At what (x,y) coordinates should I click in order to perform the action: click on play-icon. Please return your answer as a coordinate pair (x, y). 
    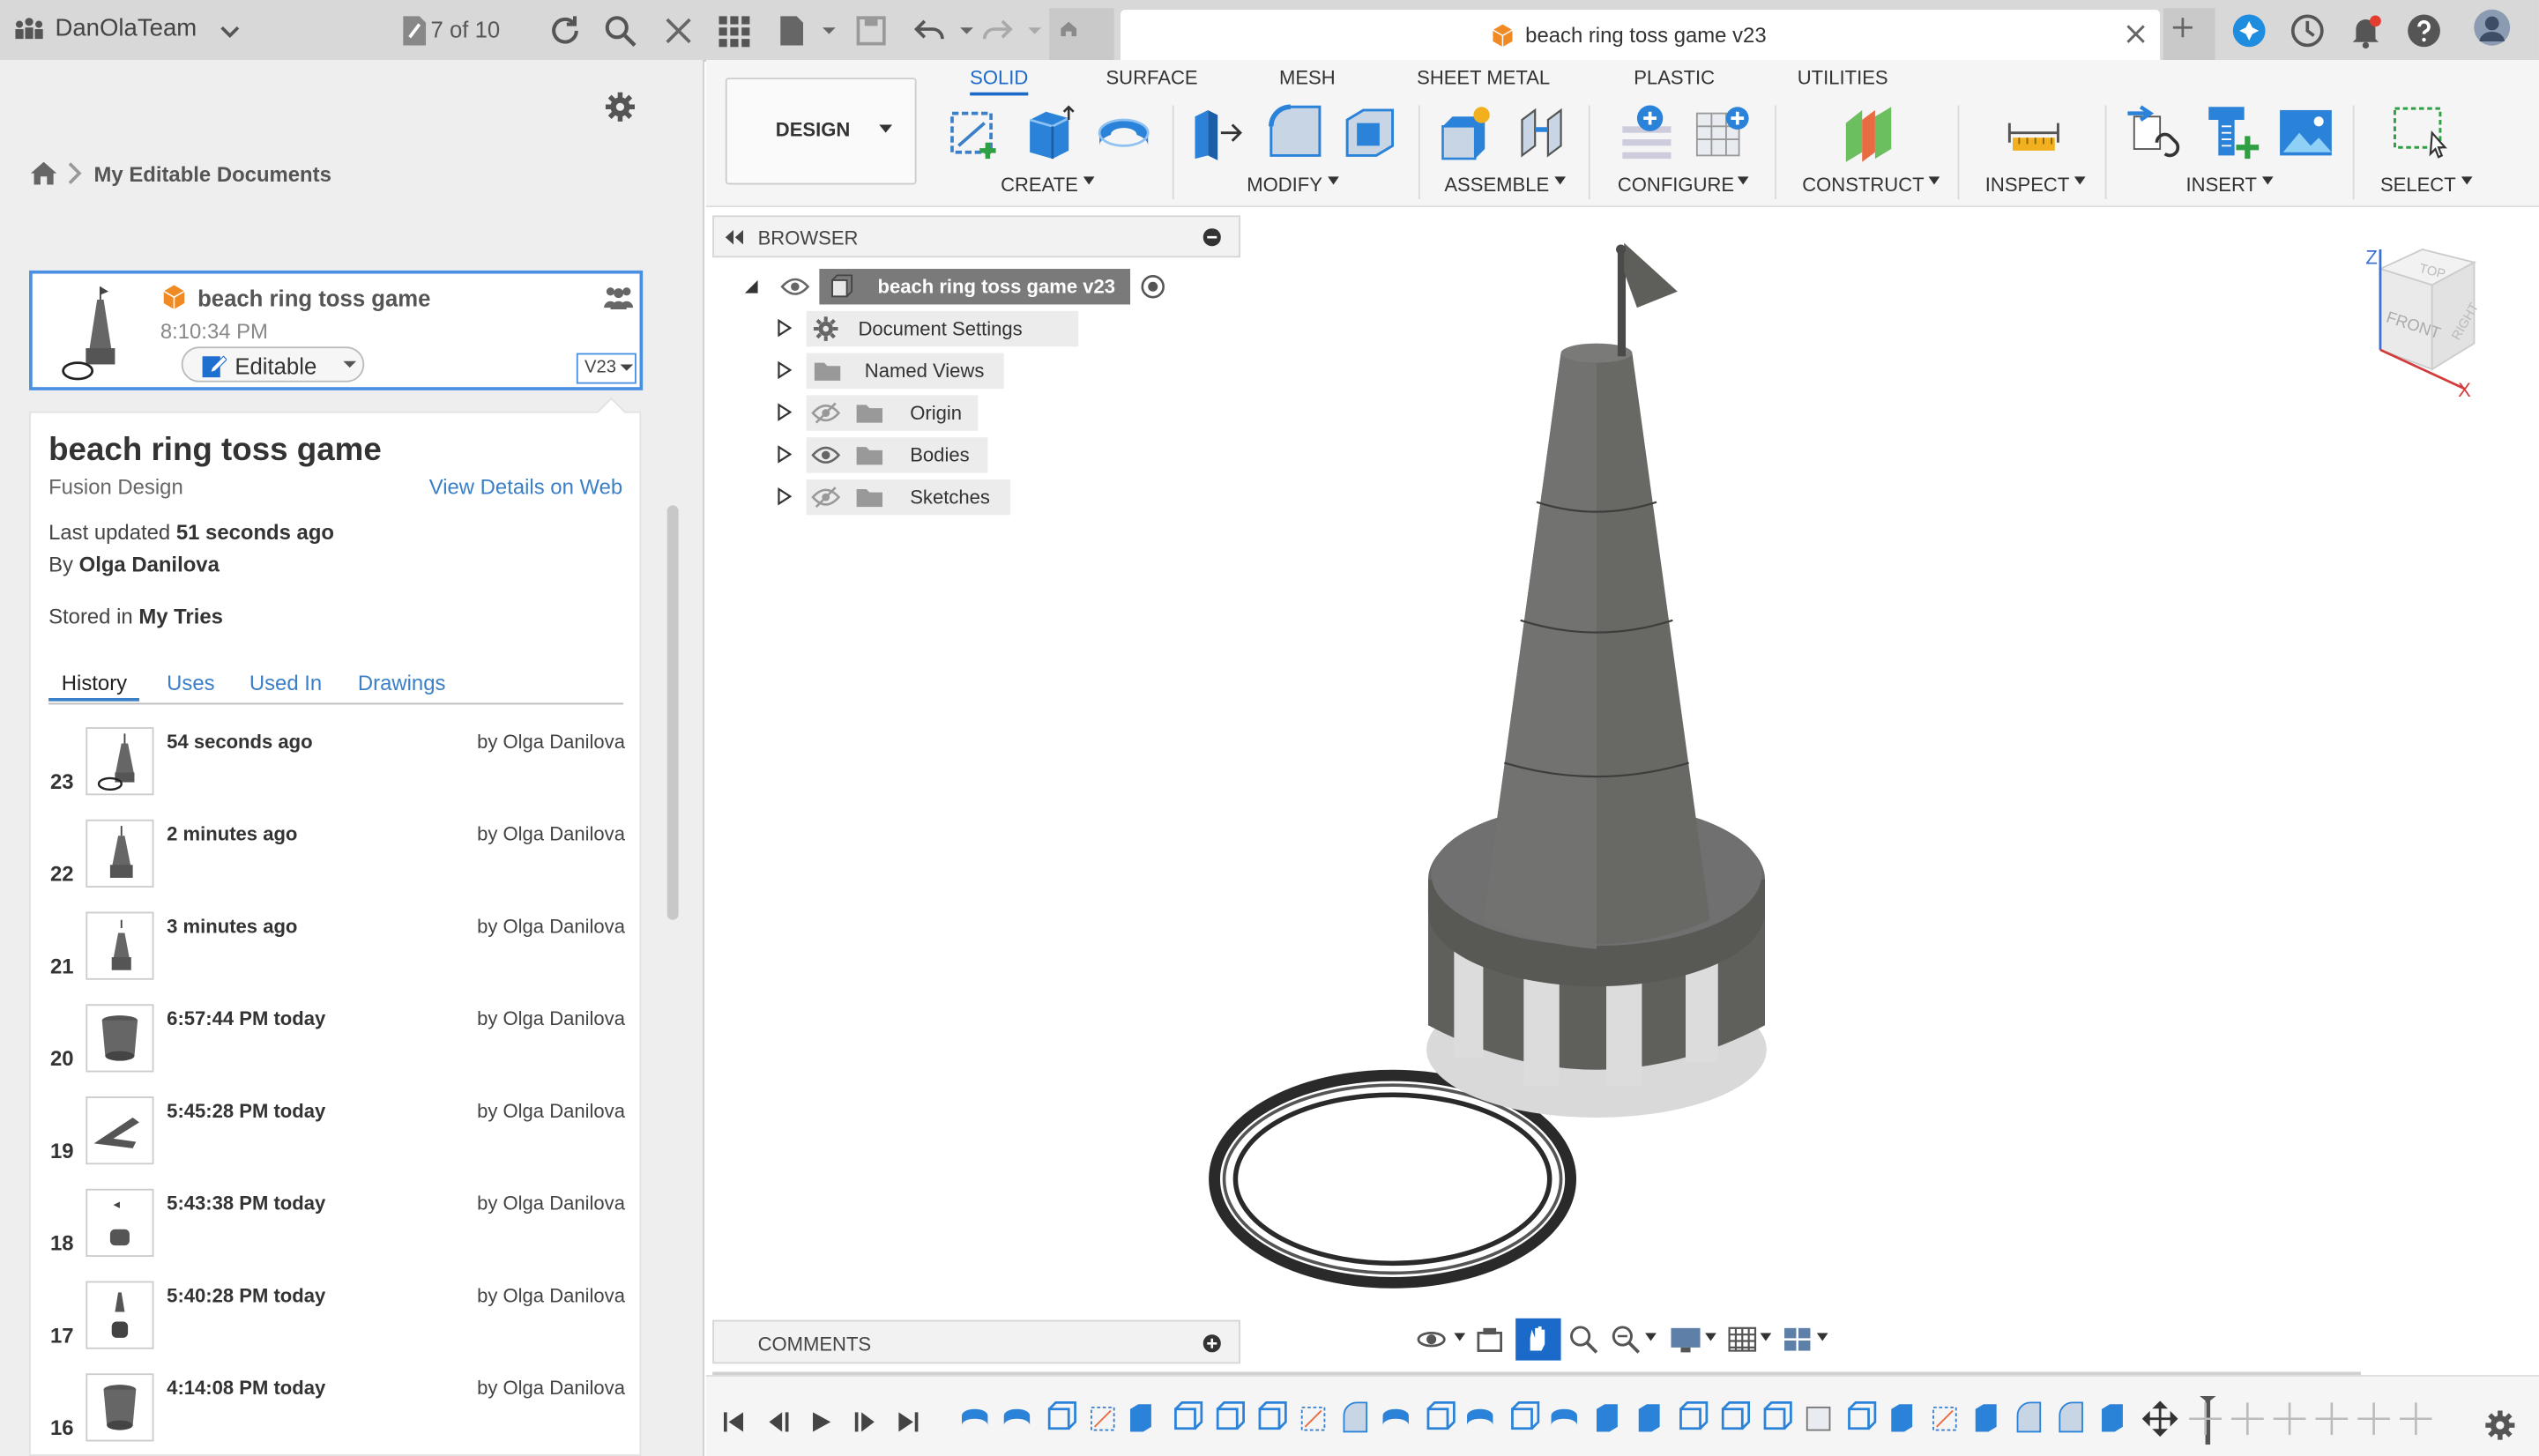
    Looking at the image, I should click on (820, 1422).